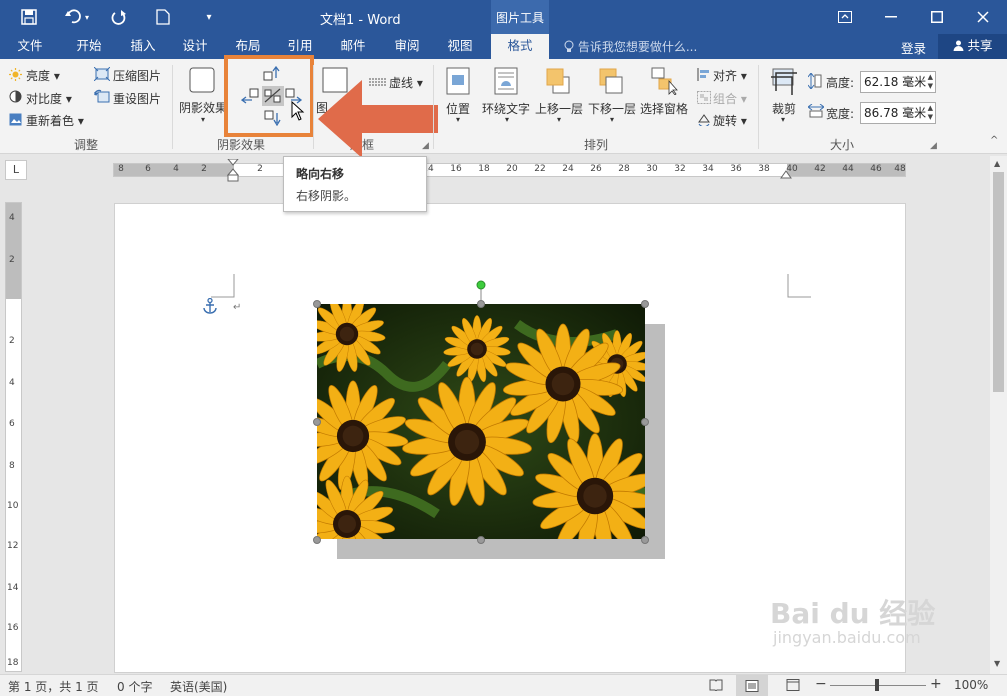 This screenshot has height=696, width=1007. I want to click on vertical-scrollbar: ▲ ▼, so click(998, 415).